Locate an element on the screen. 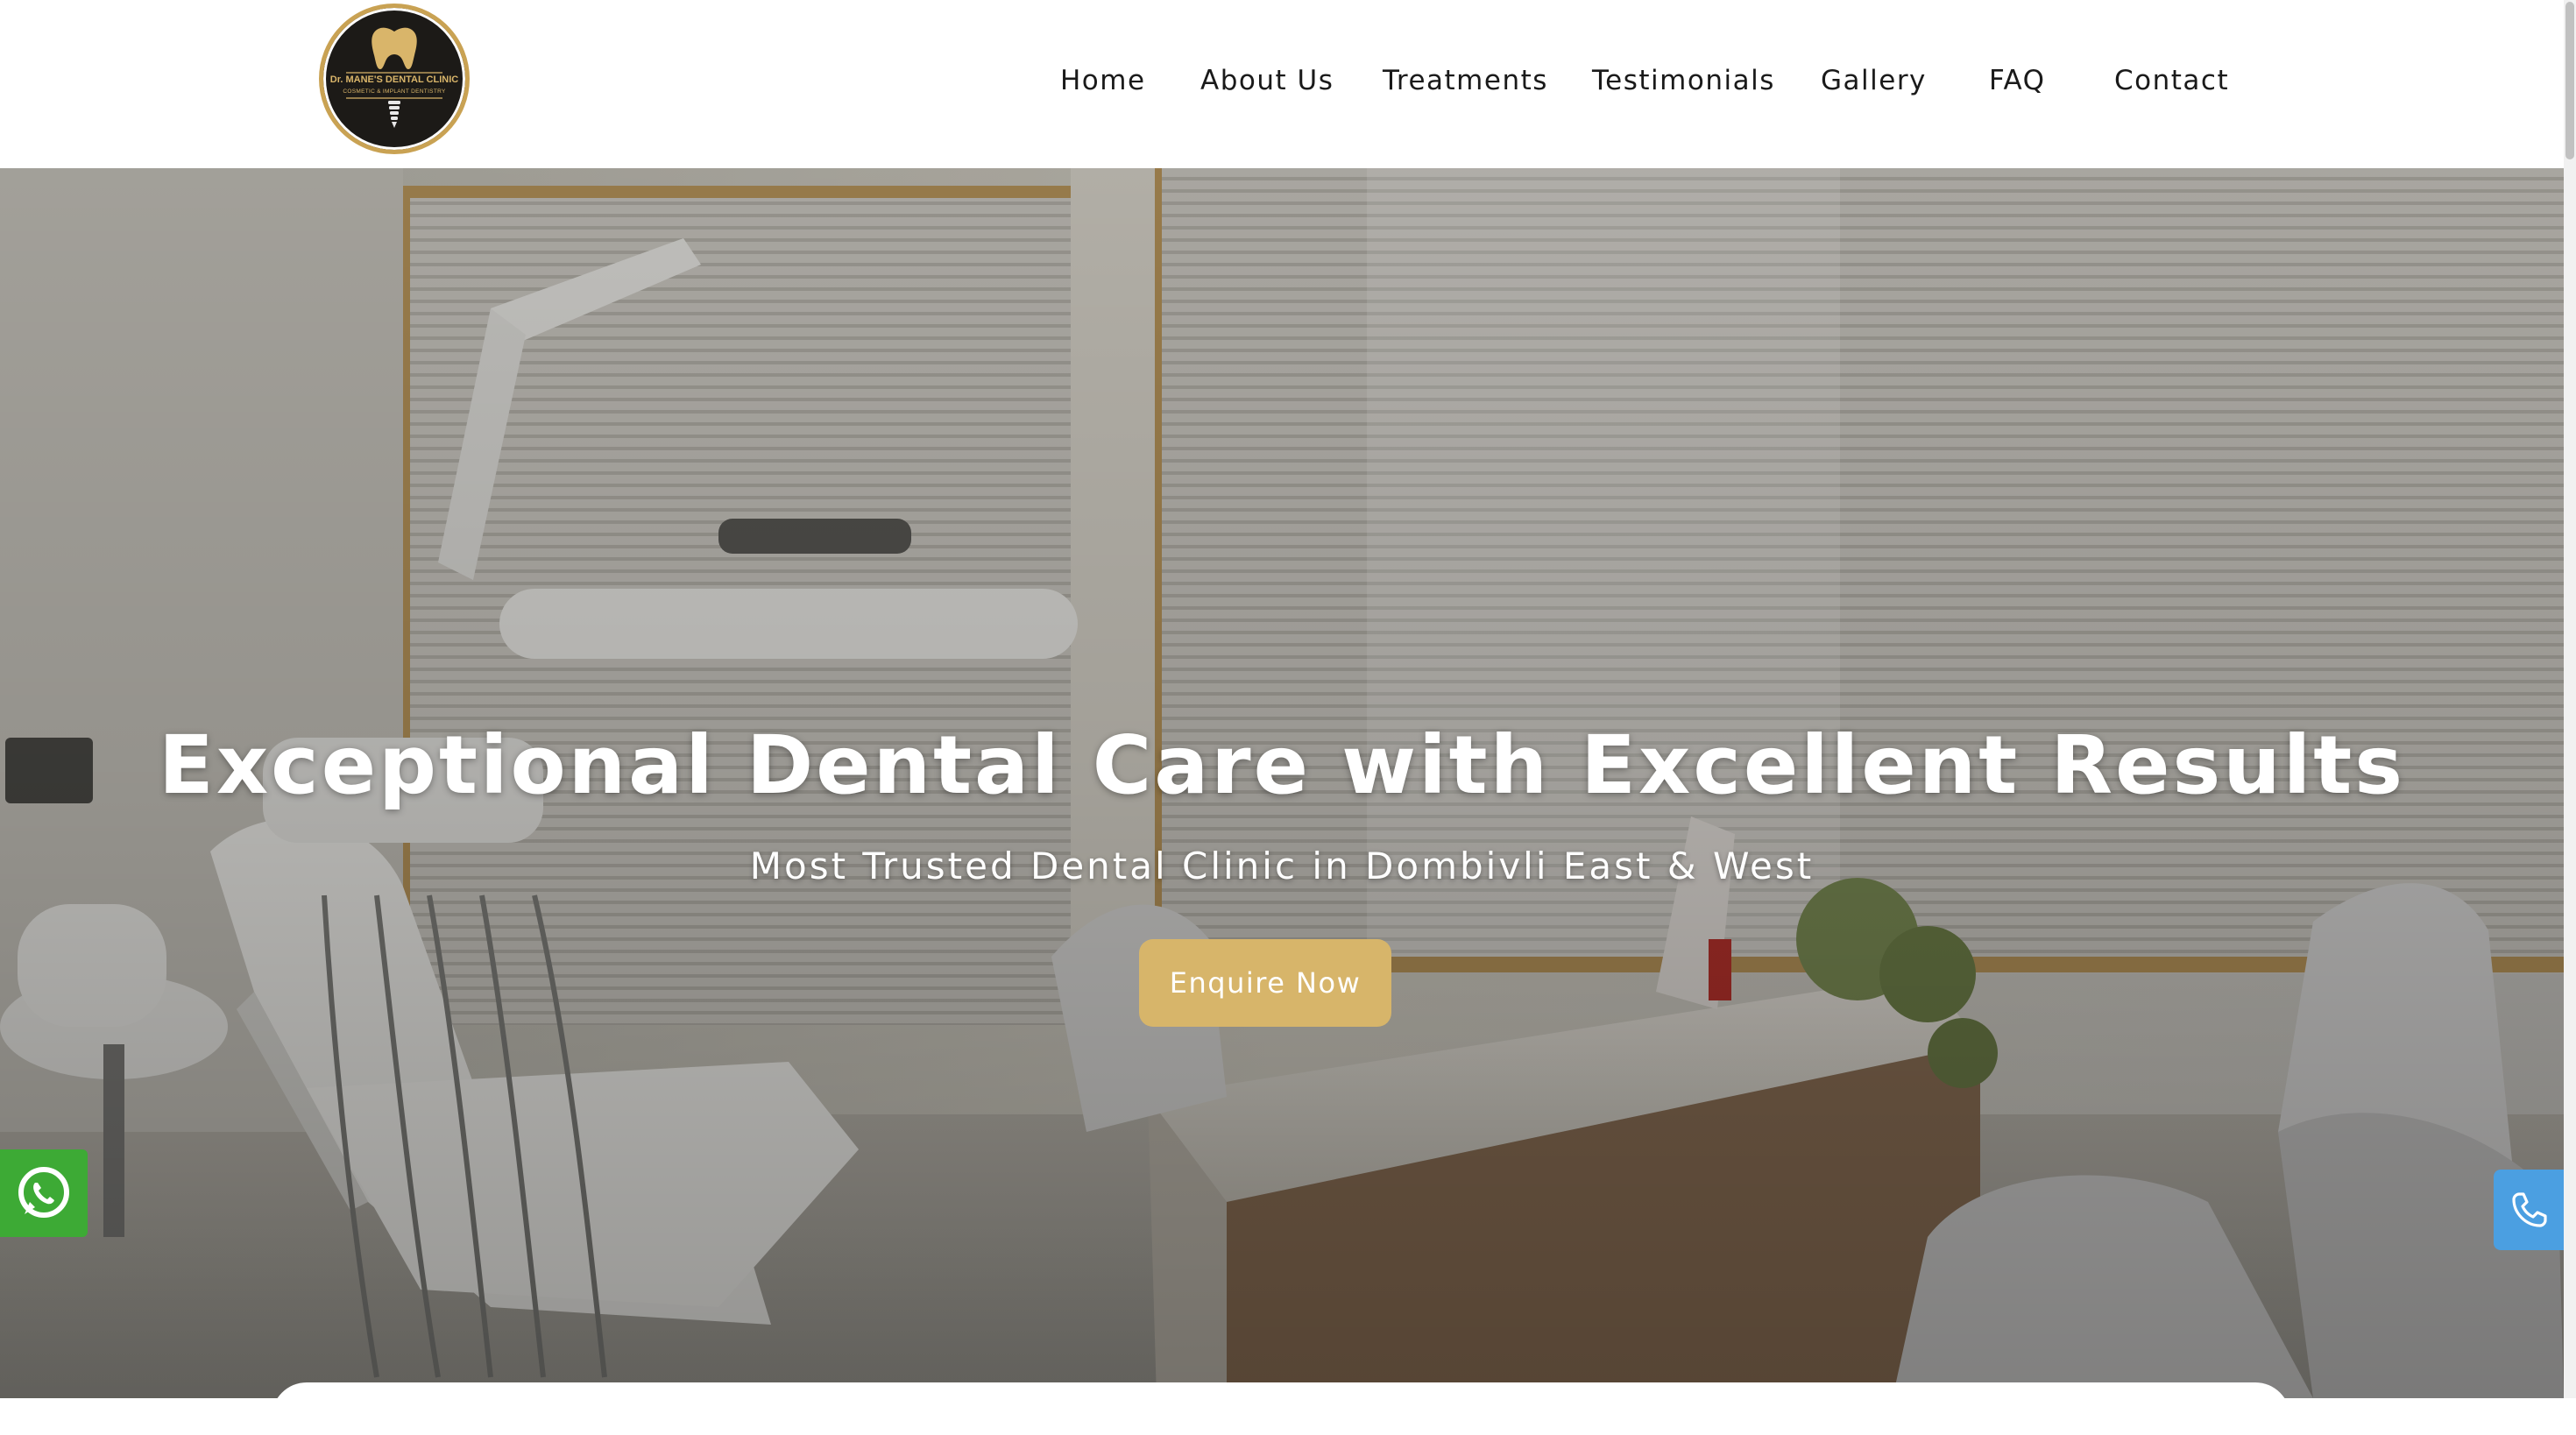  nav-contact: Contact is located at coordinates (2171, 80).